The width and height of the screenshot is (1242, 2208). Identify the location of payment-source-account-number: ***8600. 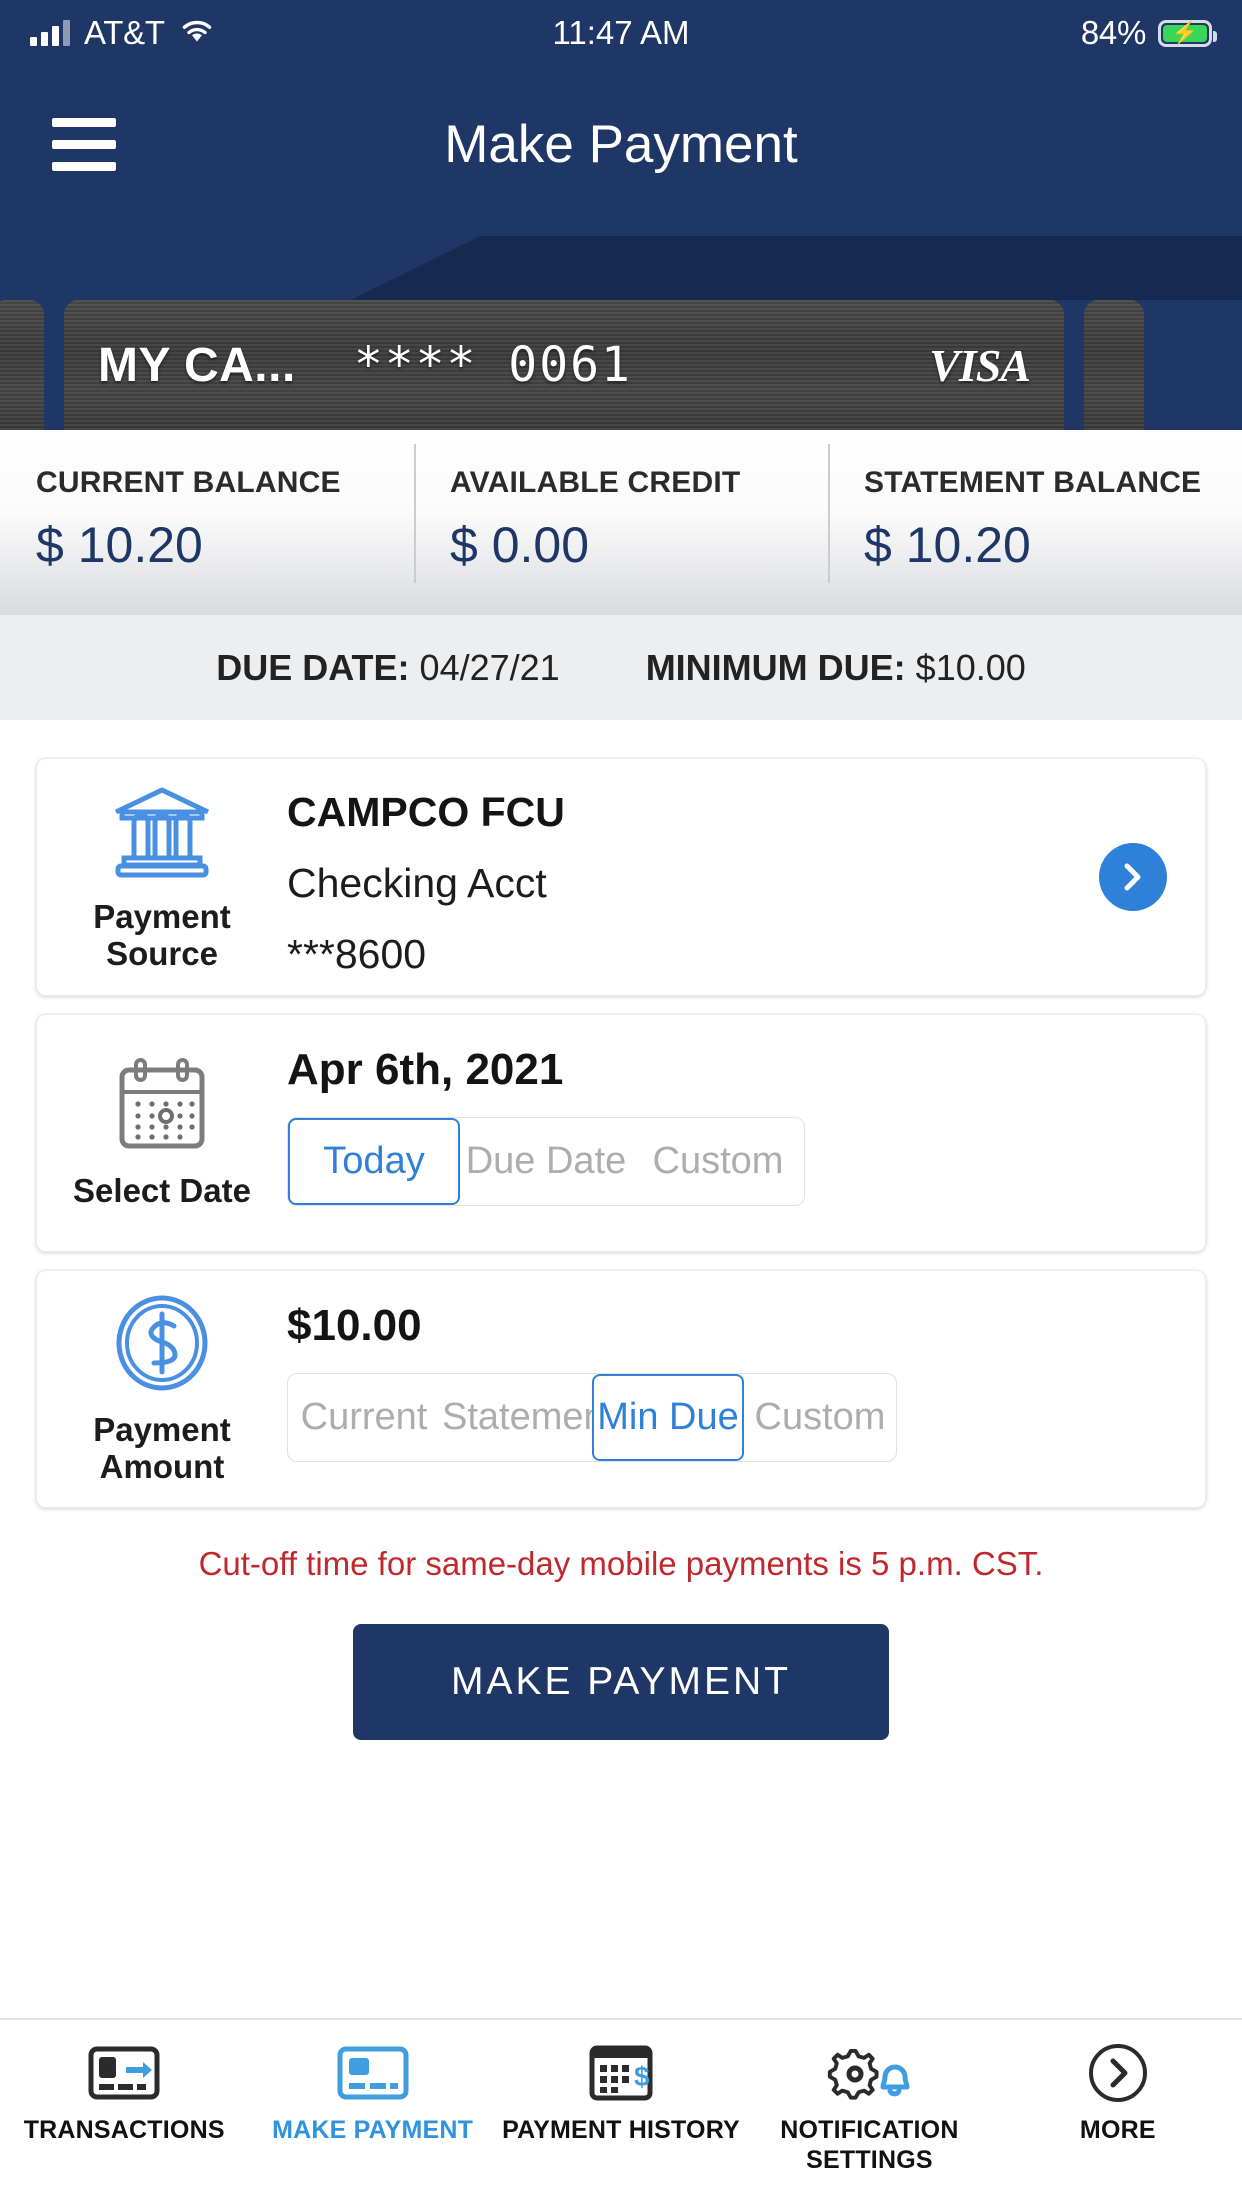
(357, 954).